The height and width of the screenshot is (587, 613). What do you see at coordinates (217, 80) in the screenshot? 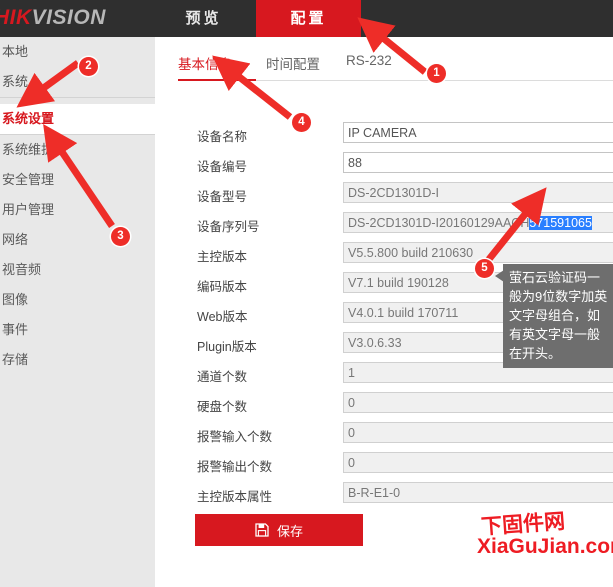
I see `active-tab-underline` at bounding box center [217, 80].